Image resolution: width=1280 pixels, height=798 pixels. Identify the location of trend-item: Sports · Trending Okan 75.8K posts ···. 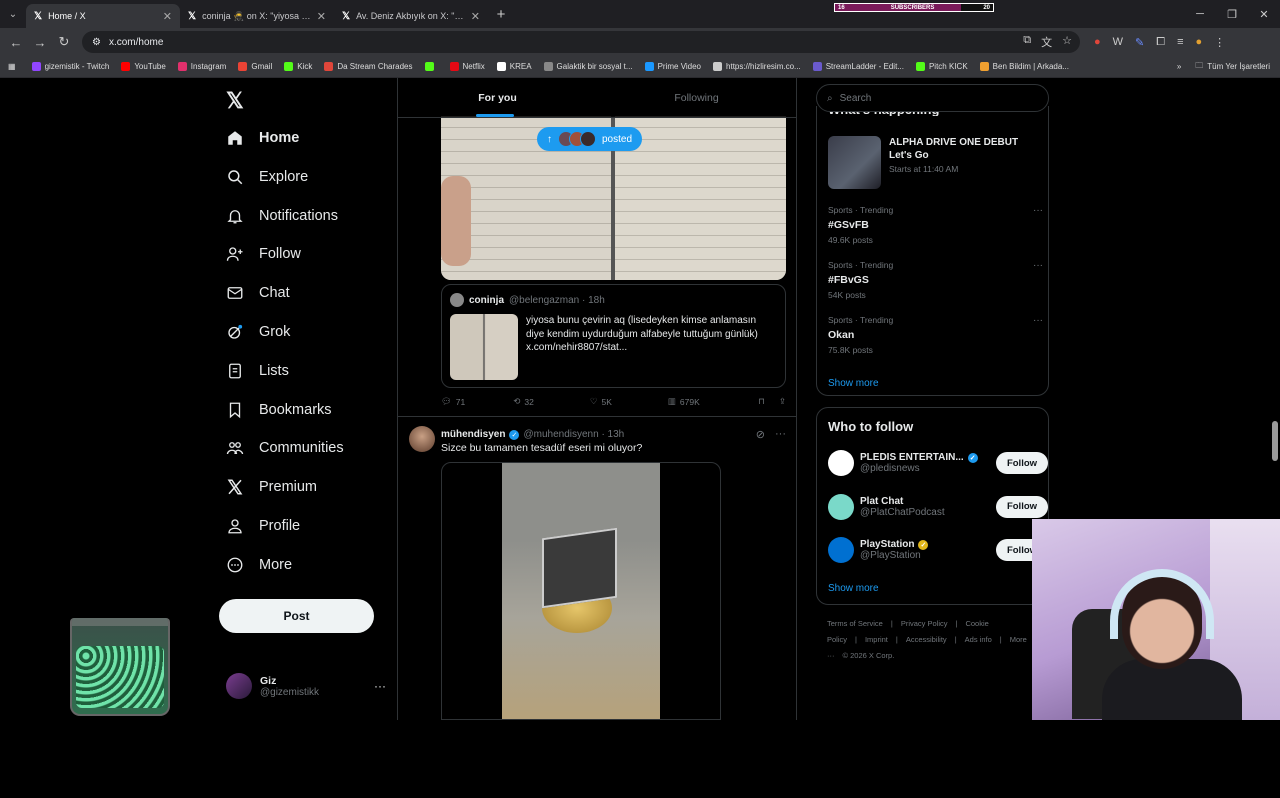
(935, 335).